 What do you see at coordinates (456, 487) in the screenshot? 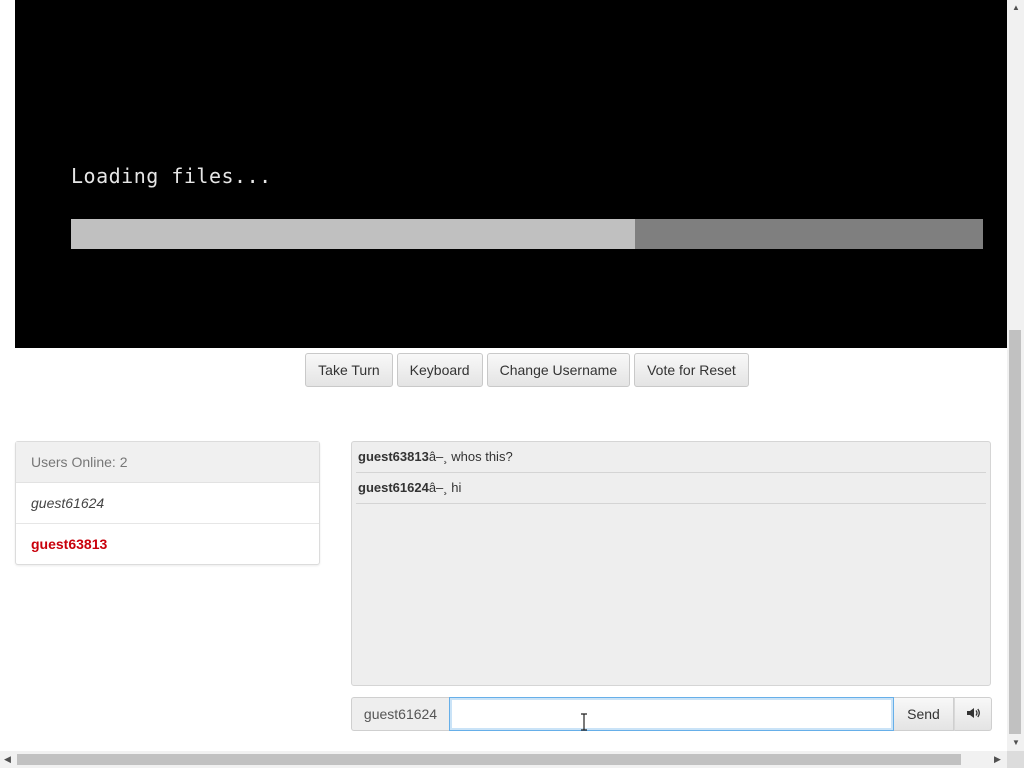
I see `chat-message-text: hi` at bounding box center [456, 487].